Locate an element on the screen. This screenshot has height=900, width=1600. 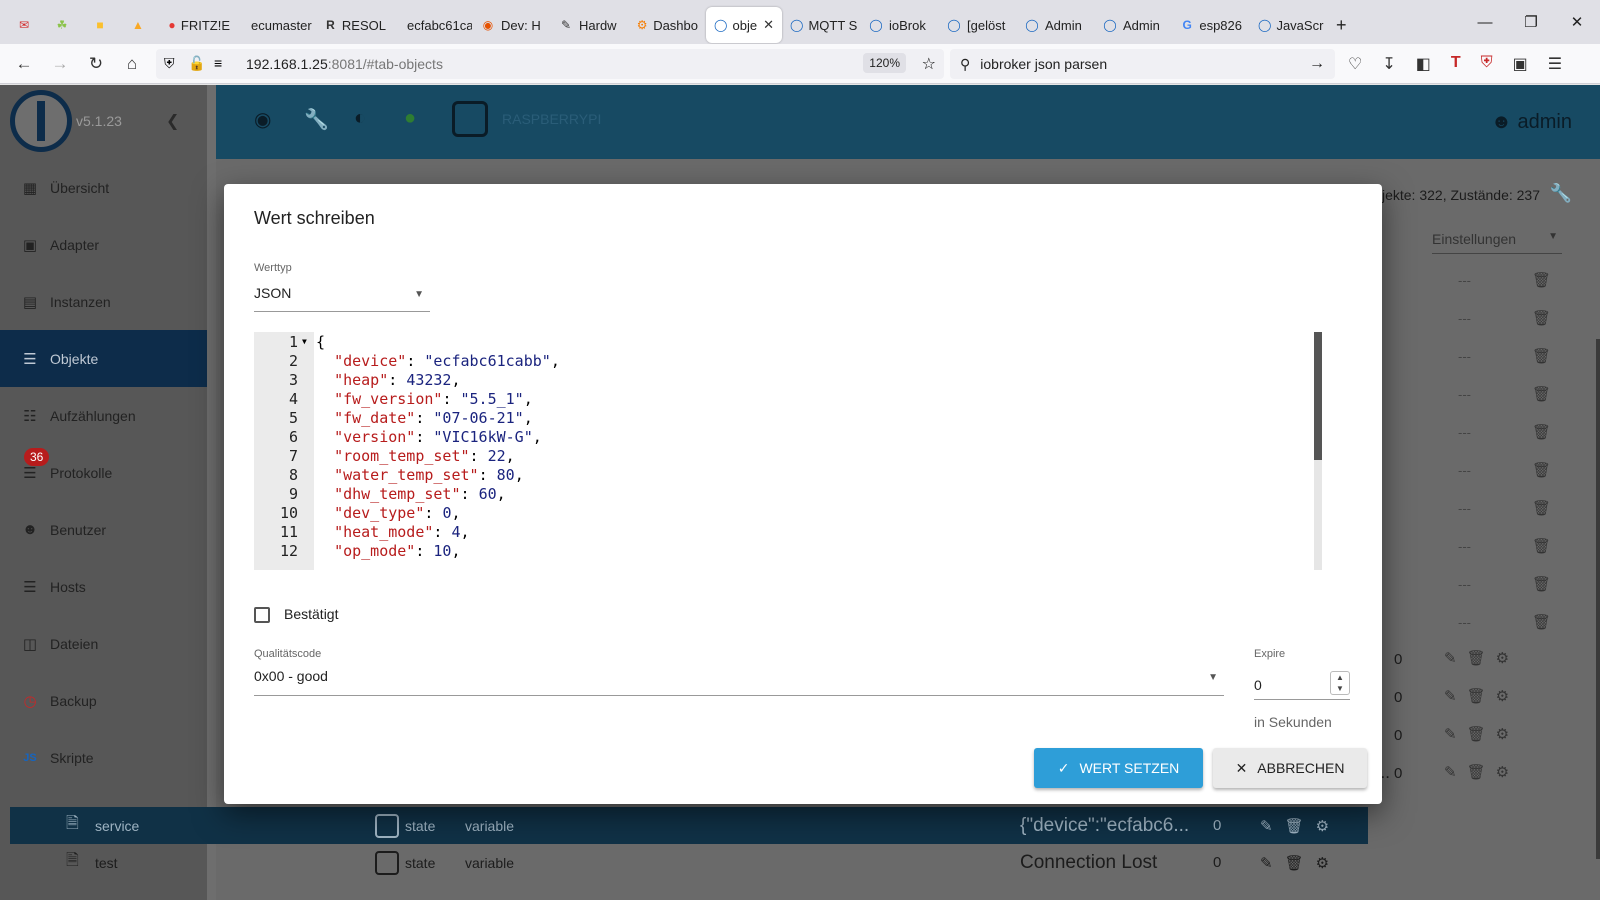
maximize-button: ❐ is located at coordinates (1531, 22).